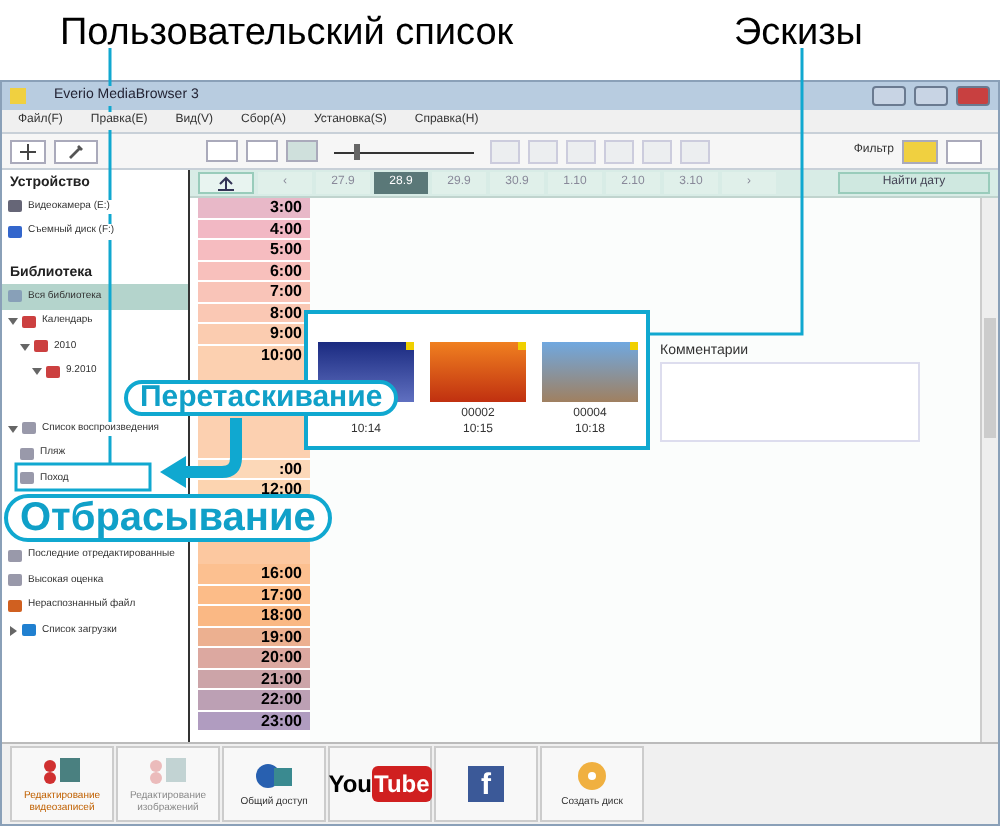 This screenshot has height=826, width=1000. Describe the element at coordinates (201, 453) in the screenshot. I see `drag-arrow` at that location.